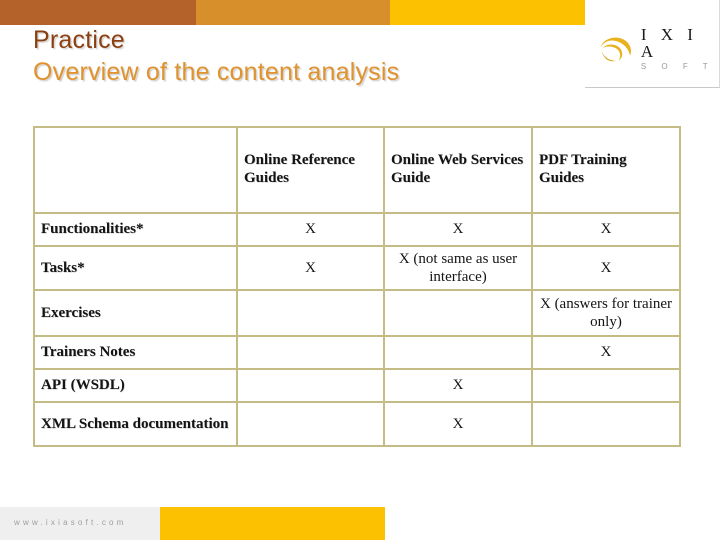  I want to click on cell-exercises-pdf-training-guides: X (answers for trainer only), so click(606, 313).